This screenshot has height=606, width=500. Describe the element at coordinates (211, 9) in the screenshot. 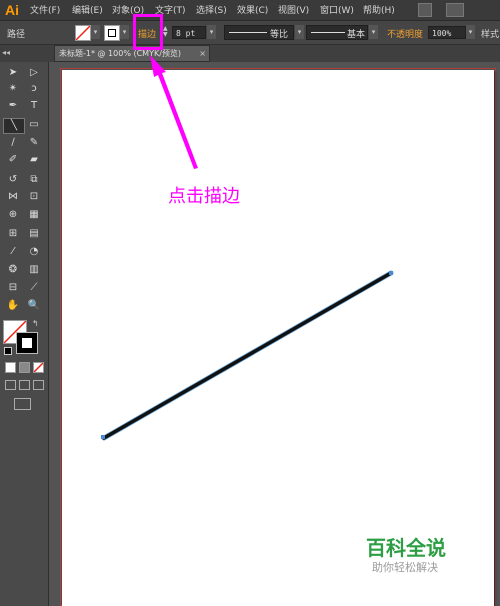

I see `menu-select: 选择(S)` at that location.